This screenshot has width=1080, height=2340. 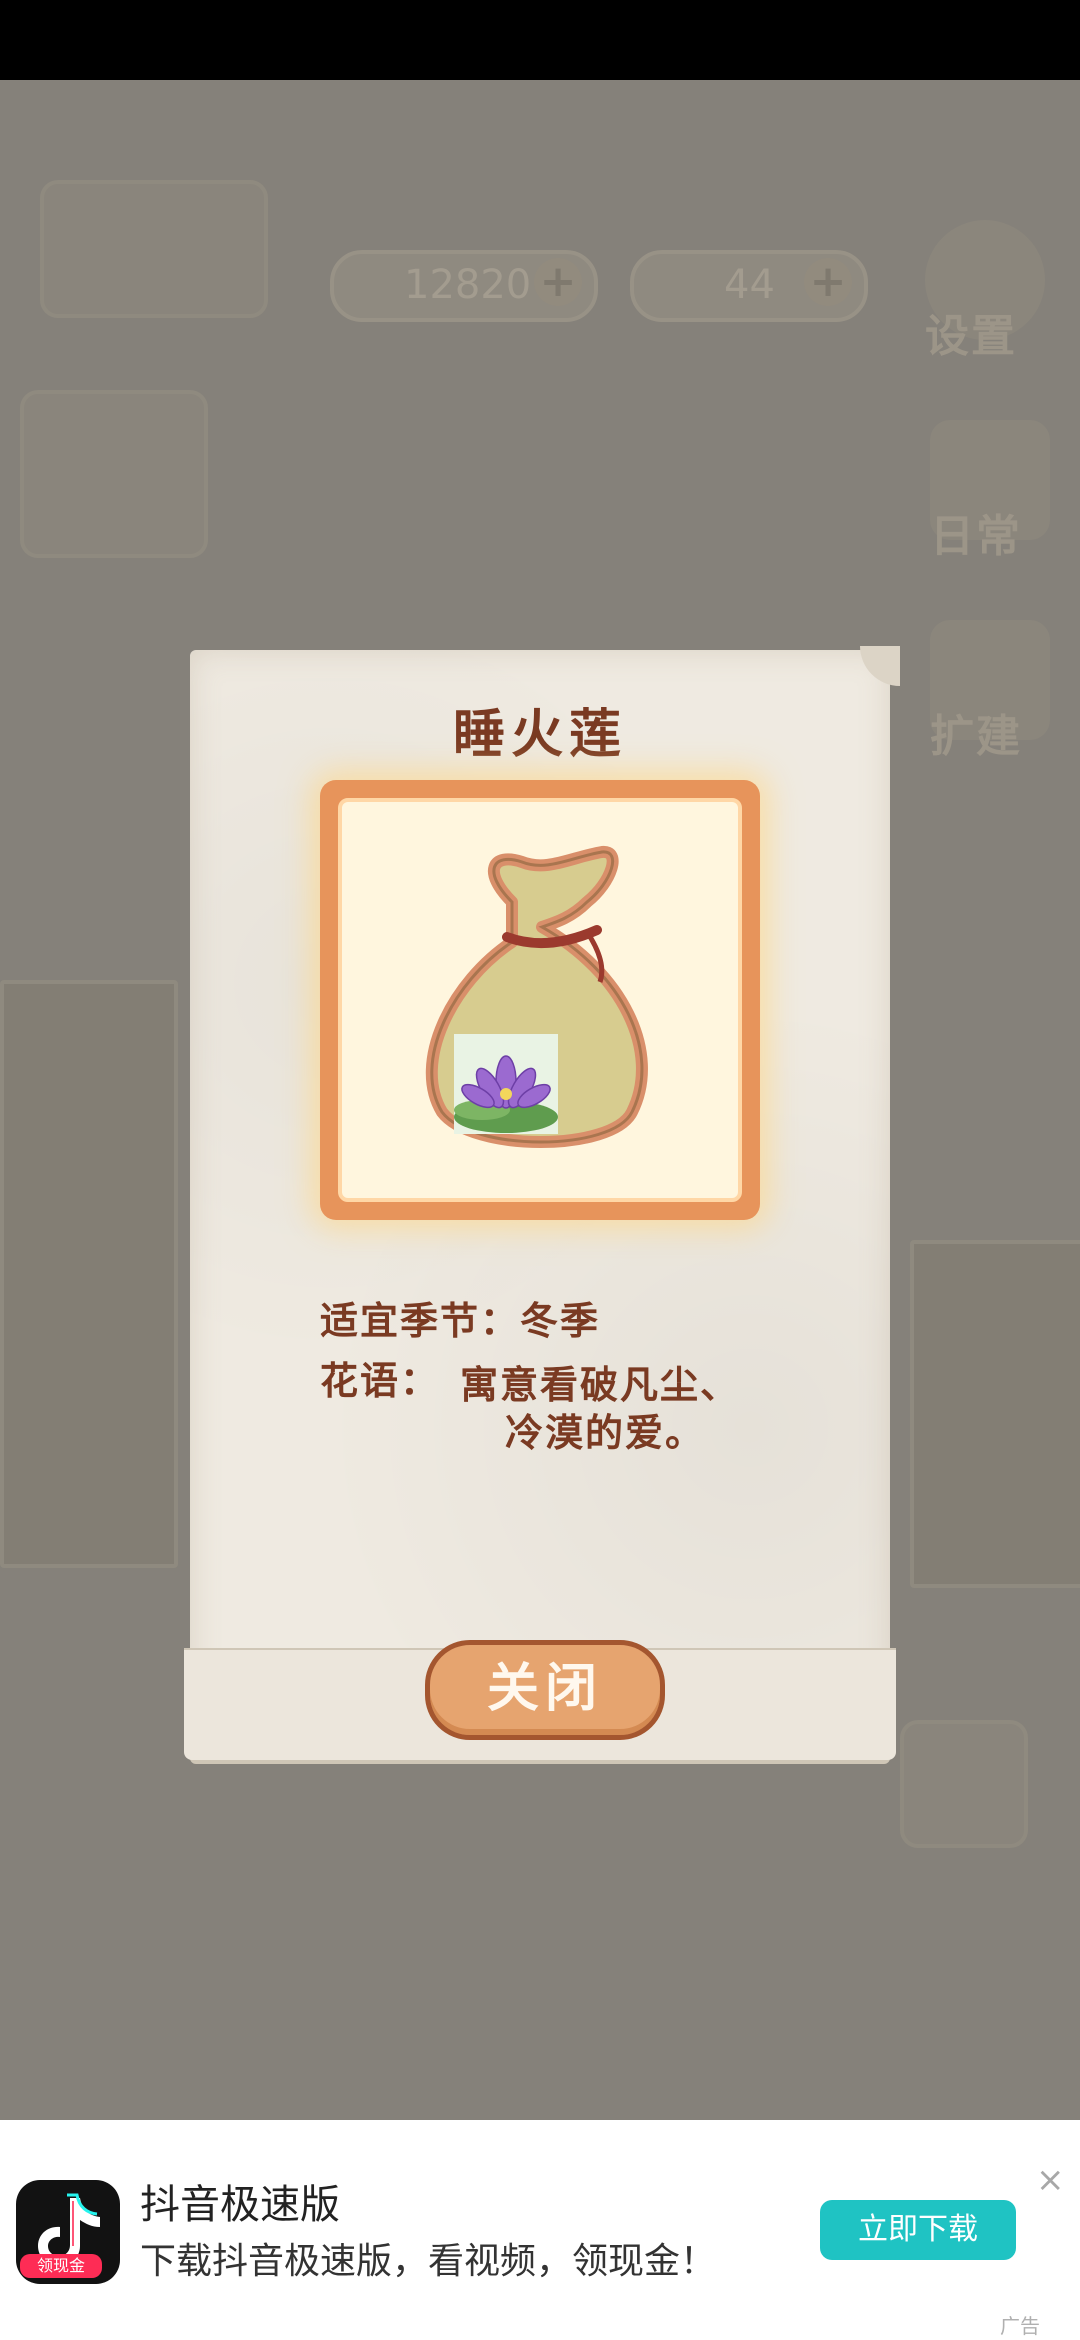 What do you see at coordinates (540, 40) in the screenshot?
I see `status-bar` at bounding box center [540, 40].